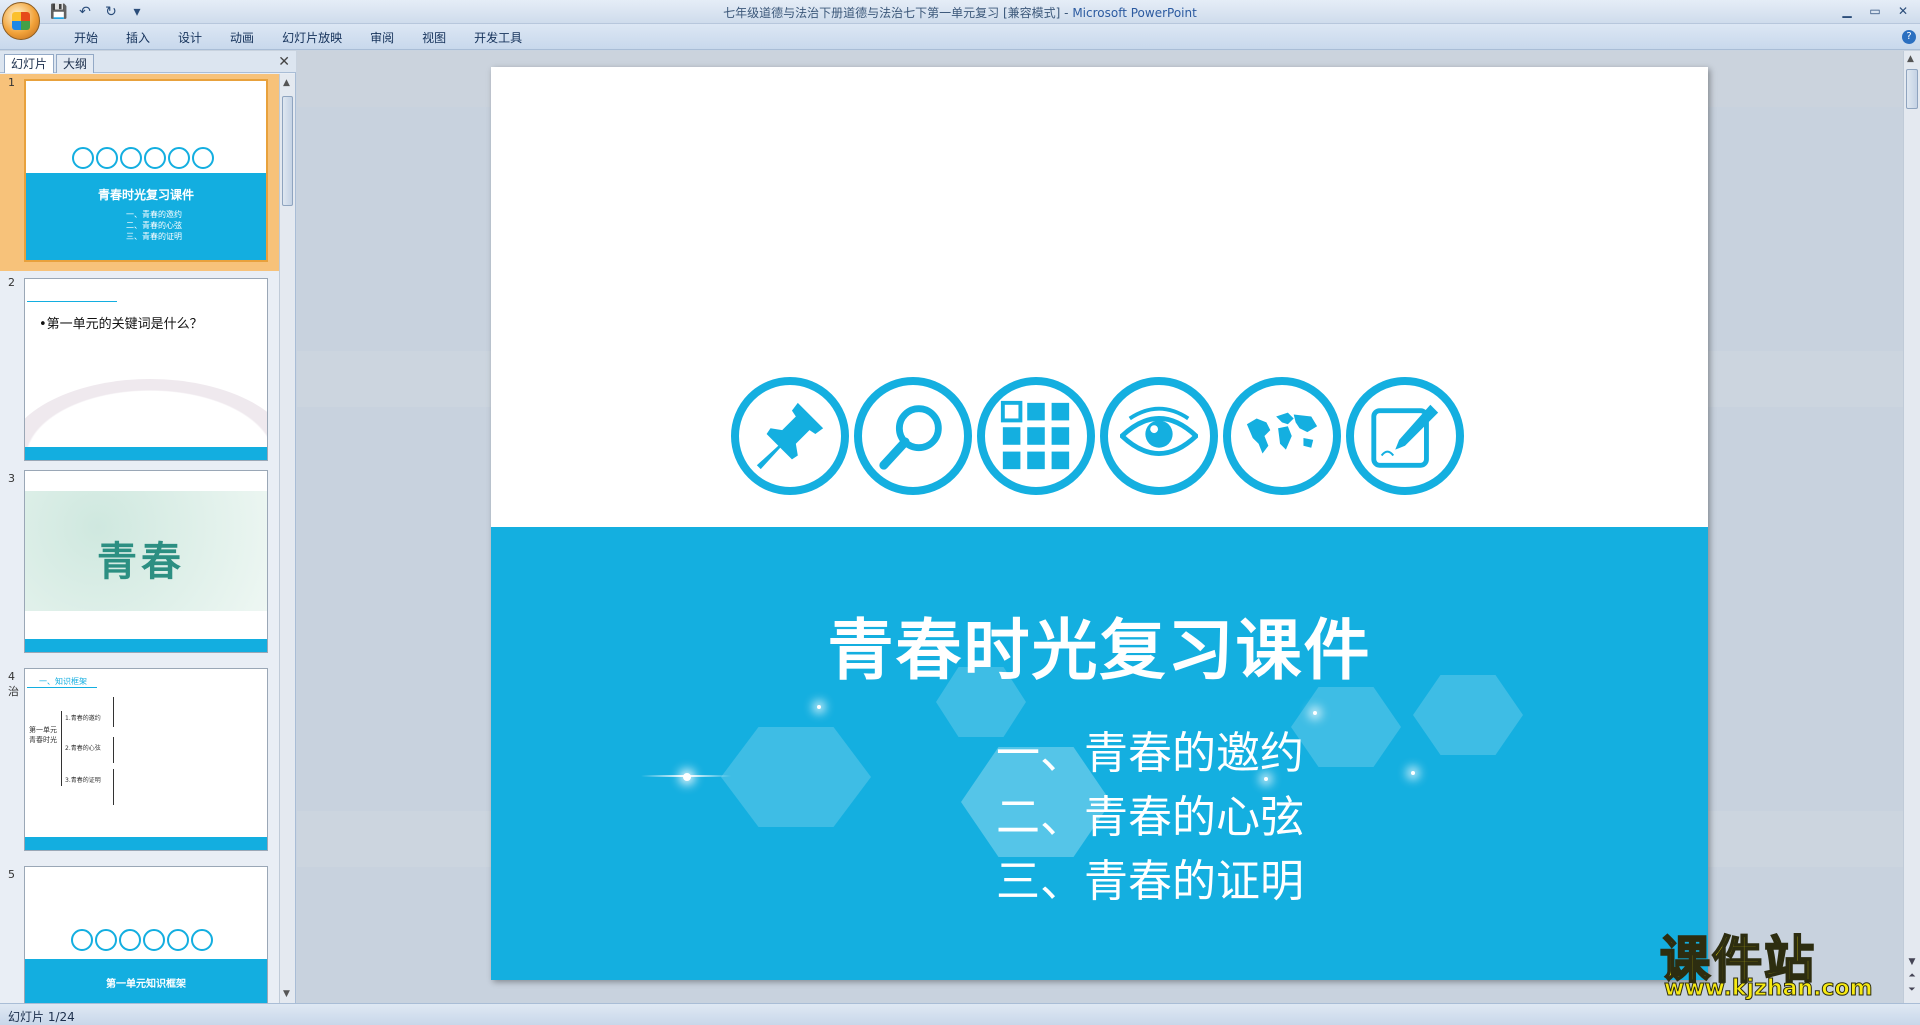 The width and height of the screenshot is (1920, 1025). I want to click on editor-scrollbar: ▲ ▼ ⏶ ⏷, so click(1911, 527).